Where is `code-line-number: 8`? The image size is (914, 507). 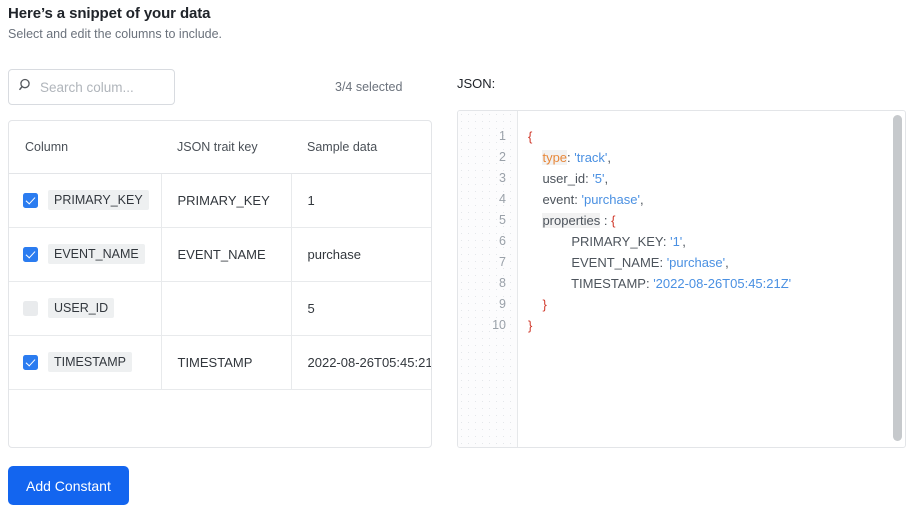 code-line-number: 8 is located at coordinates (502, 283).